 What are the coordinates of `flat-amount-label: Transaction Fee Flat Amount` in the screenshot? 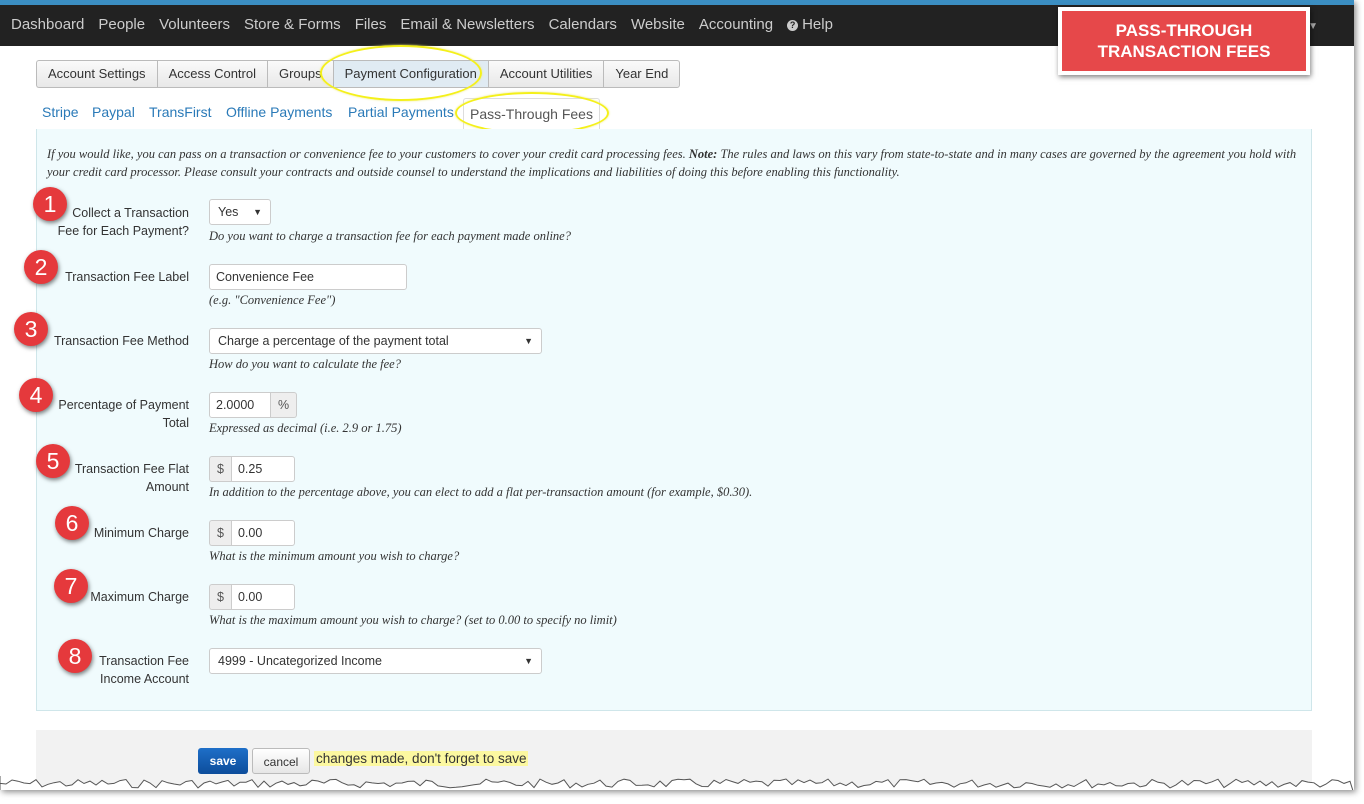 It's located at (132, 478).